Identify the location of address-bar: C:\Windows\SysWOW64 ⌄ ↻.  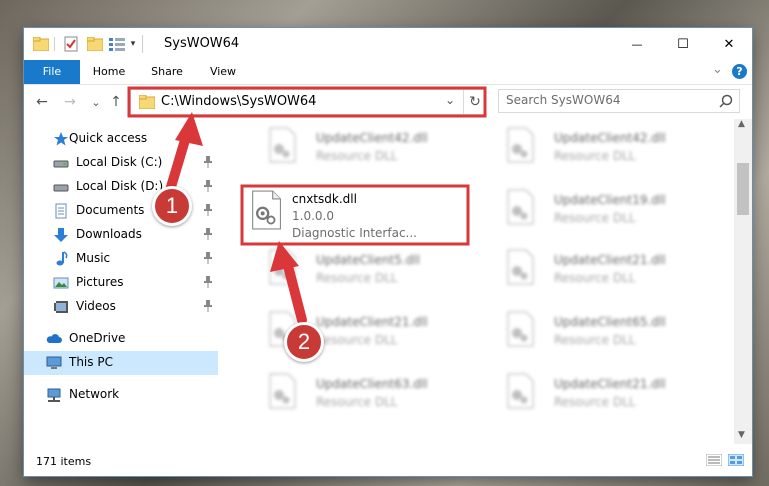
(308, 102).